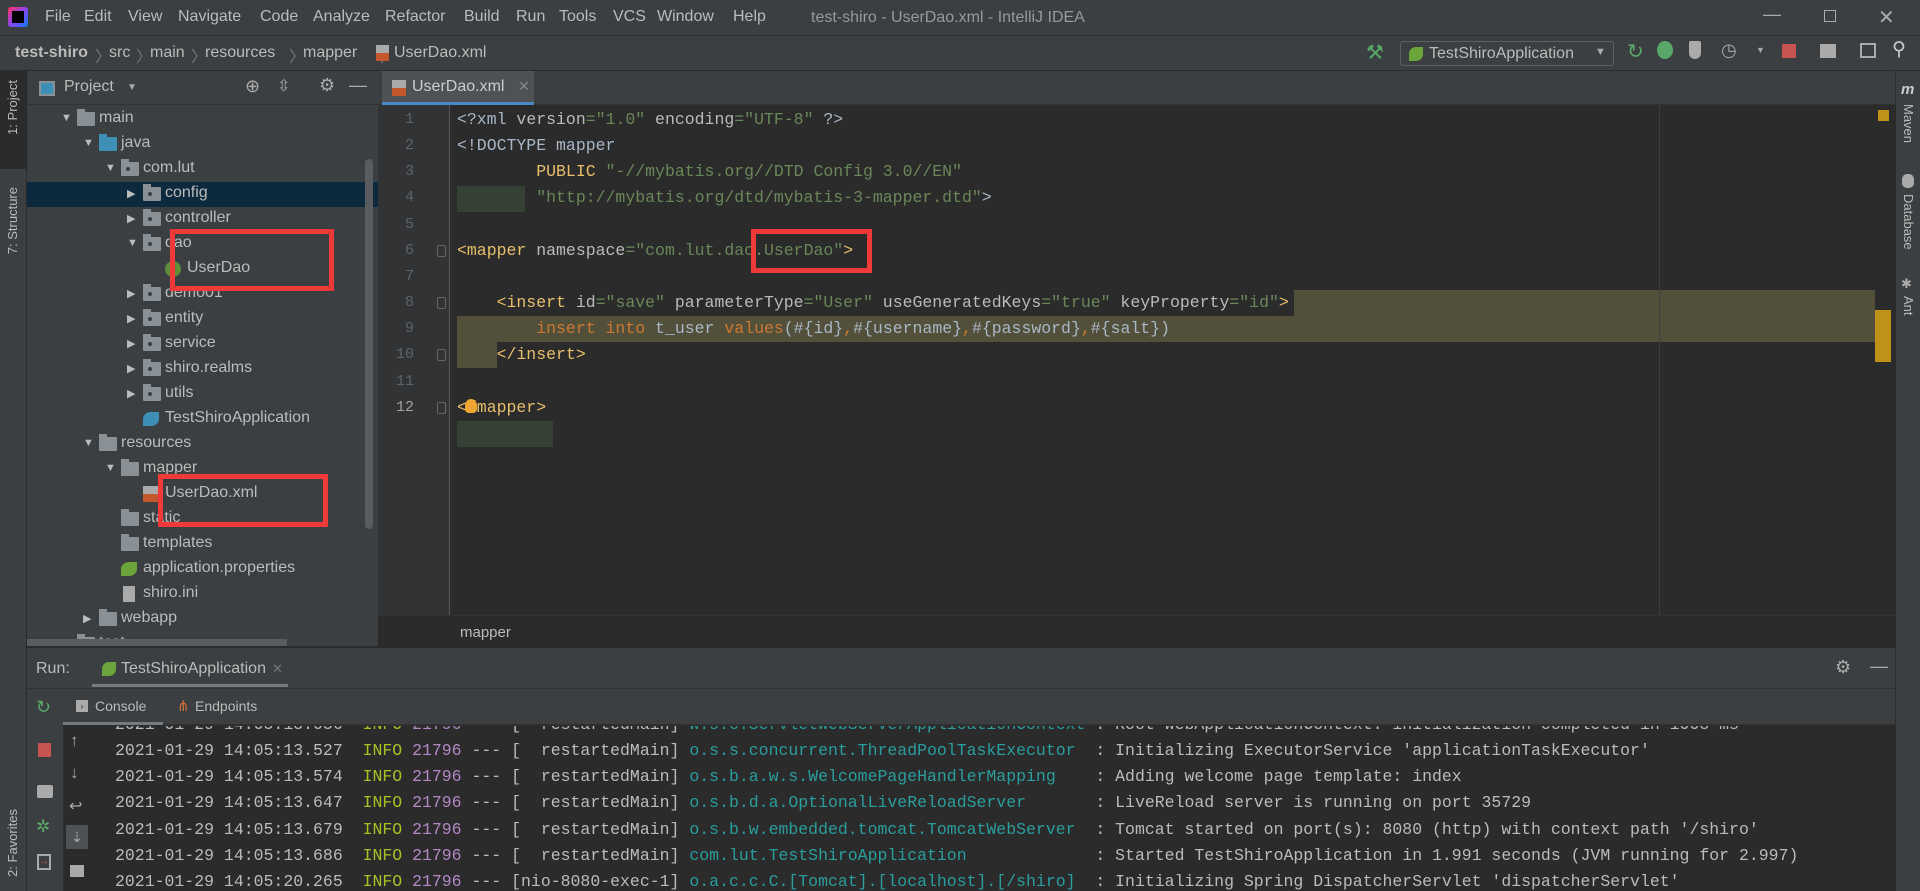 Image resolution: width=1920 pixels, height=891 pixels. Describe the element at coordinates (77, 871) in the screenshot. I see `print-icon` at that location.